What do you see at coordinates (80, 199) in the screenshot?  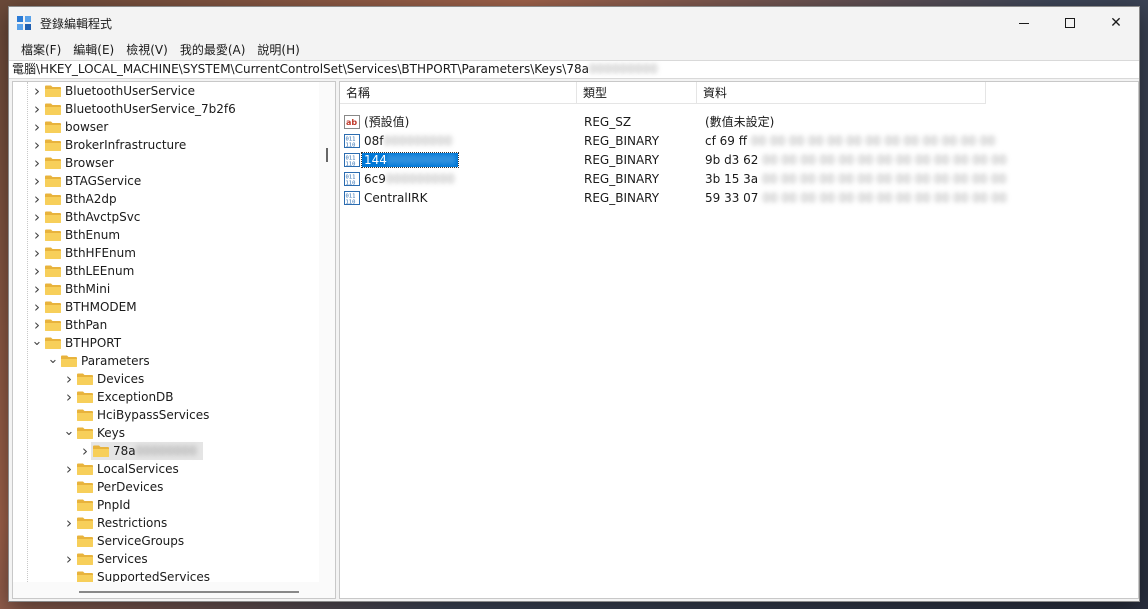 I see `tree-item-content: BthA2dp` at bounding box center [80, 199].